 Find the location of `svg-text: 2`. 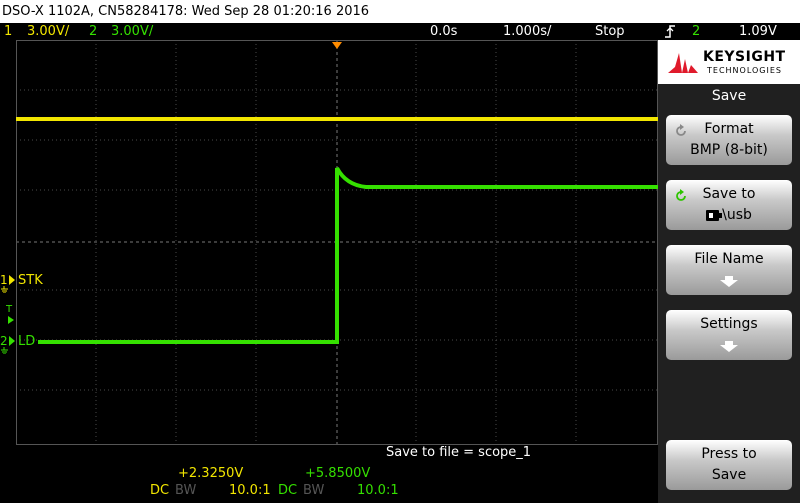

svg-text: 2 is located at coordinates (4, 341).